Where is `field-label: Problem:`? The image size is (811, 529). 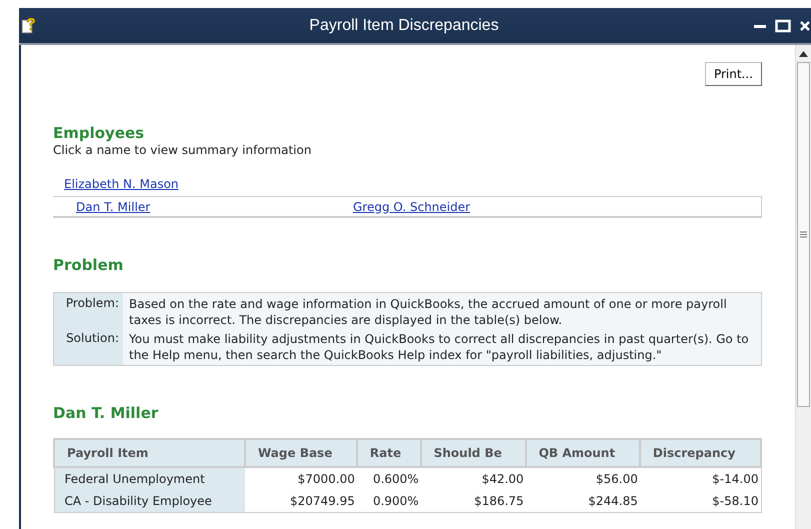 field-label: Problem: is located at coordinates (92, 304).